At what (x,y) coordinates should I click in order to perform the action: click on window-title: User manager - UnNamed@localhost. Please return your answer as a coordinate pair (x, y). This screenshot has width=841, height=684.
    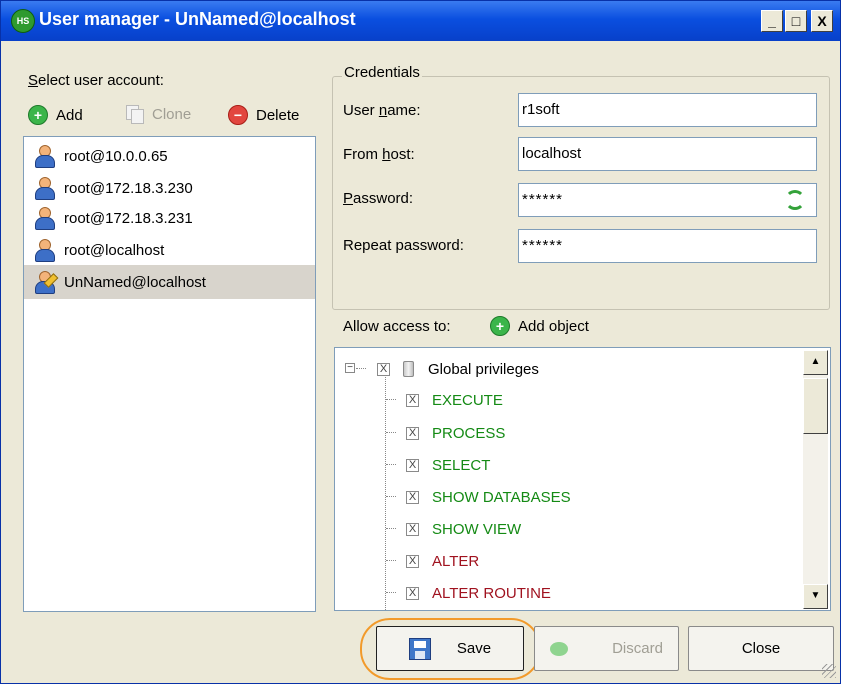
    Looking at the image, I should click on (197, 19).